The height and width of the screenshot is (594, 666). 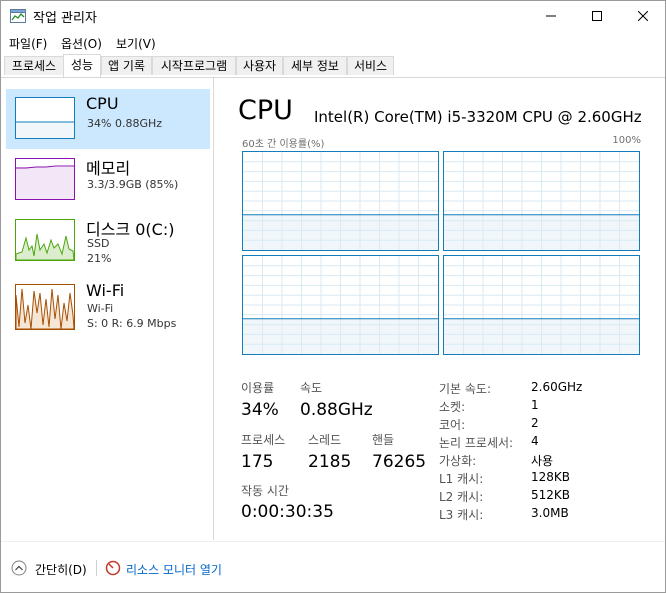 I want to click on graph-caption: 60초 간 이용률(%), so click(x=283, y=144).